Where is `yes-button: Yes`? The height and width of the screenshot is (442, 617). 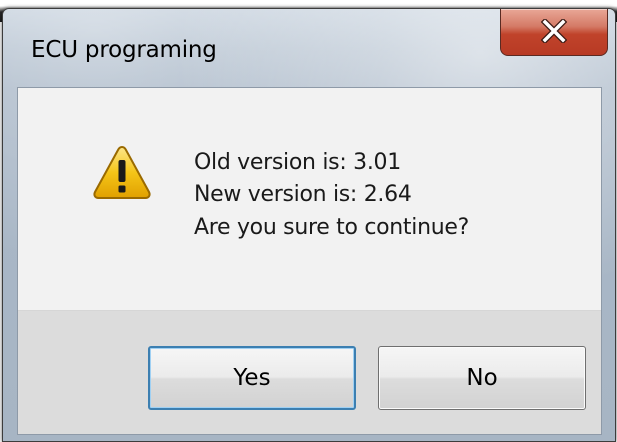 yes-button: Yes is located at coordinates (252, 378).